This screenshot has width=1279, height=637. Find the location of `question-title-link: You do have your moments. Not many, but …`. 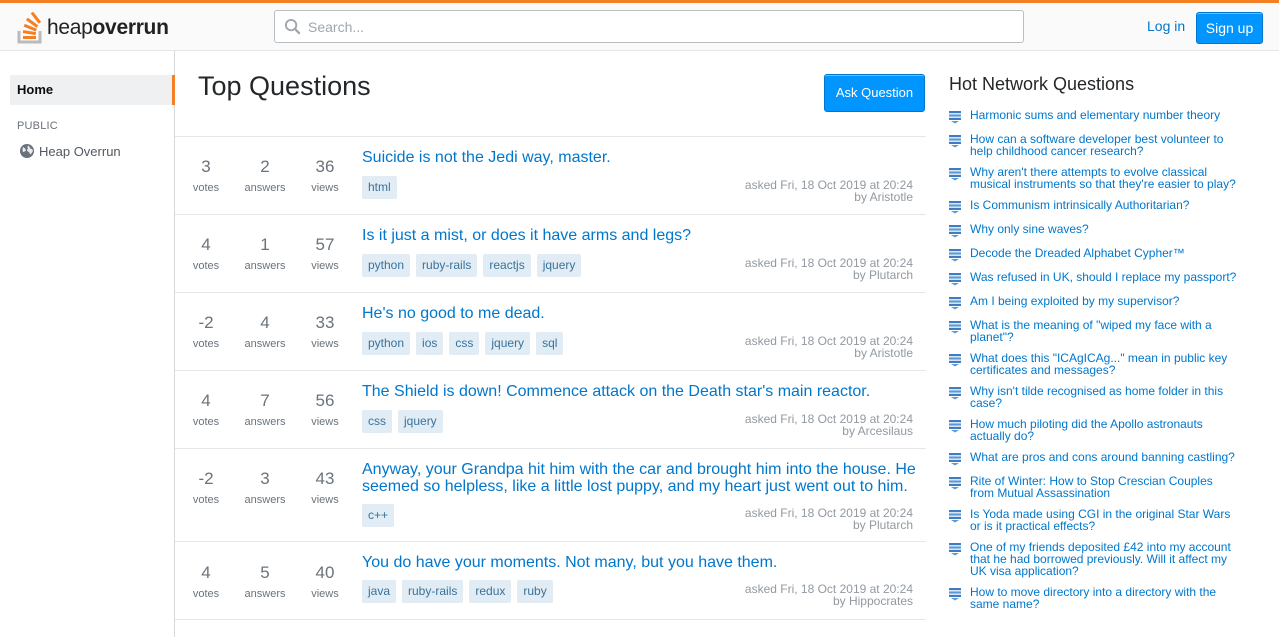

question-title-link: You do have your moments. Not many, but … is located at coordinates (642, 562).